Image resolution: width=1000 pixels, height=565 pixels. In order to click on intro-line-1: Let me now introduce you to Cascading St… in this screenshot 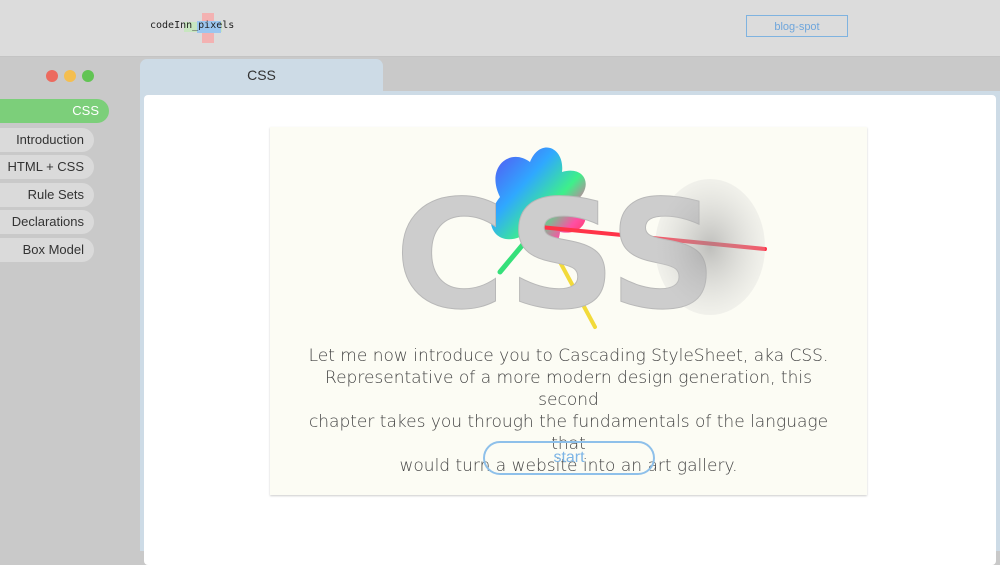, I will do `click(568, 356)`.